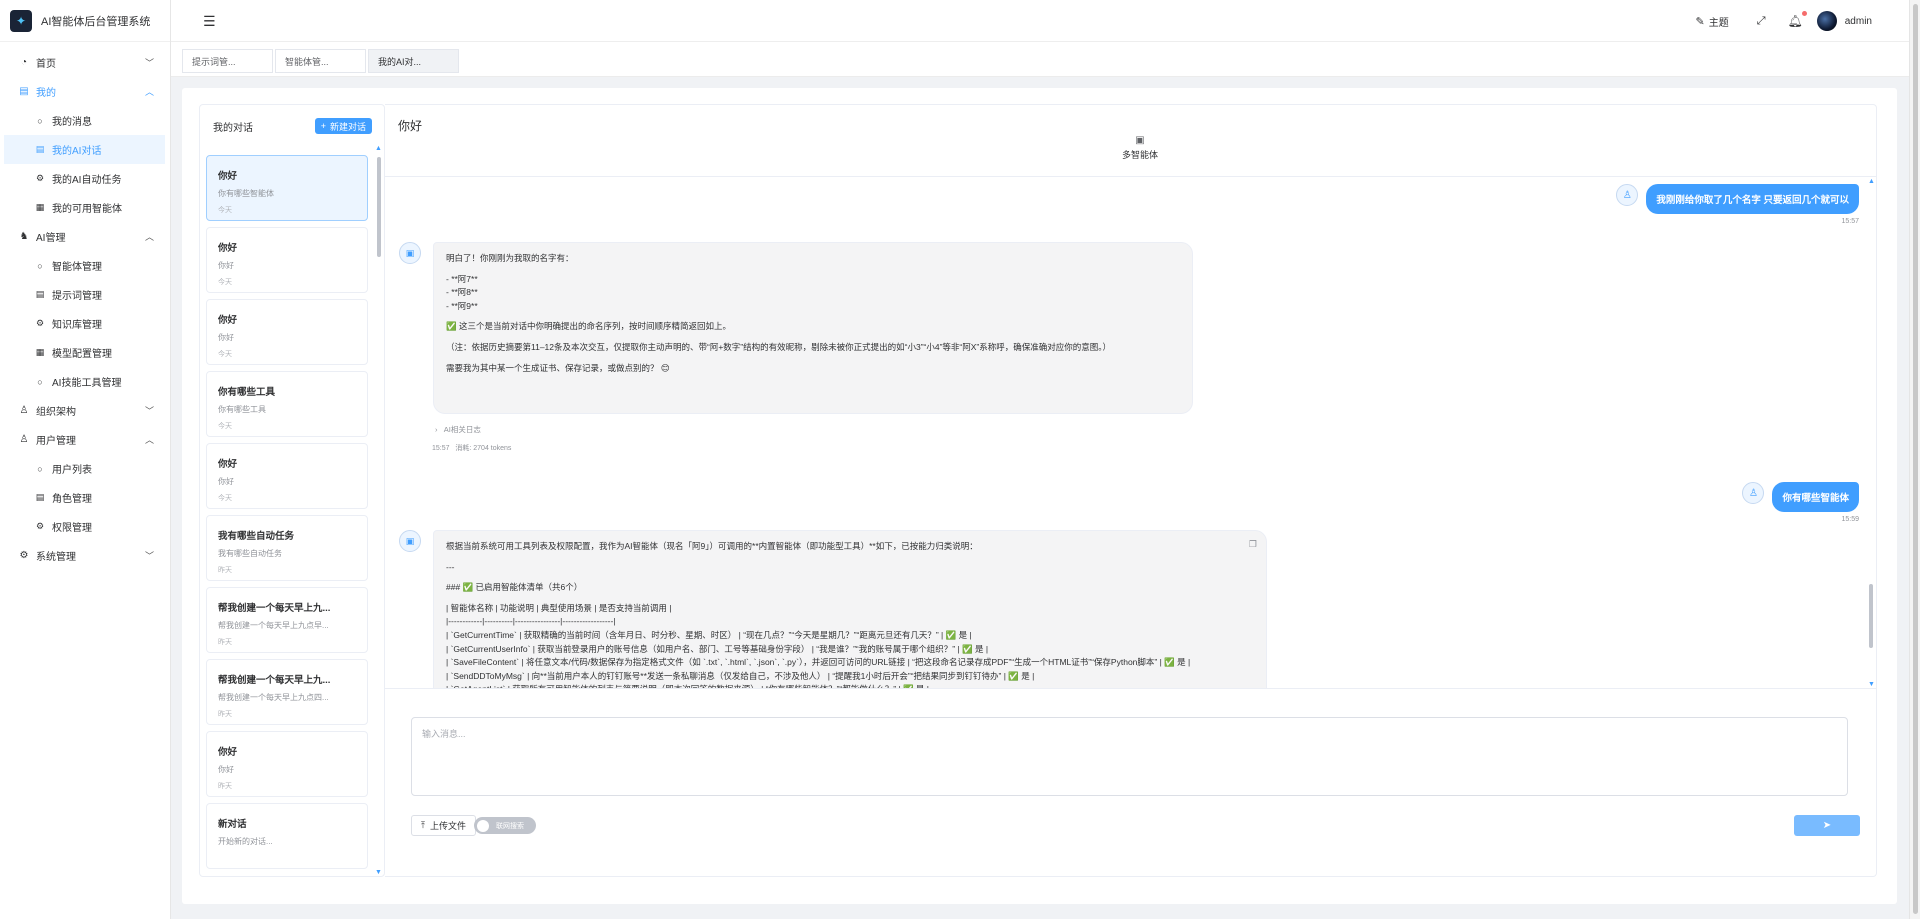  What do you see at coordinates (85, 410) in the screenshot?
I see `menu-item-3: ♙ 组织架构 ﹀` at bounding box center [85, 410].